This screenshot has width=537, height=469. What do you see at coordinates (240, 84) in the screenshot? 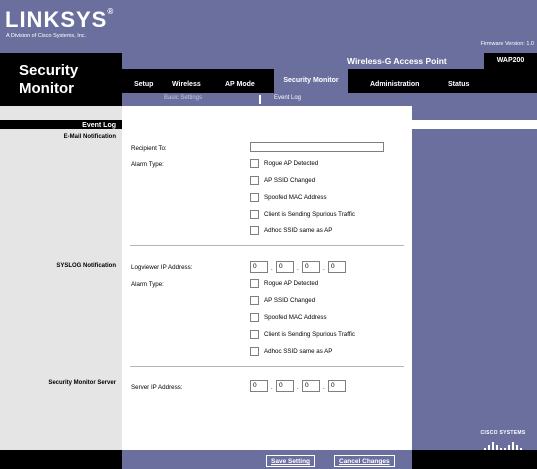
I see `tab-ap-mode: AP Mode` at bounding box center [240, 84].